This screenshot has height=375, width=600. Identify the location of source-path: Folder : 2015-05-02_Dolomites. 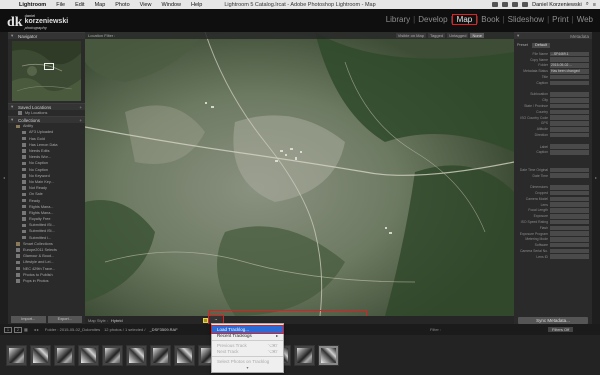
(72, 329).